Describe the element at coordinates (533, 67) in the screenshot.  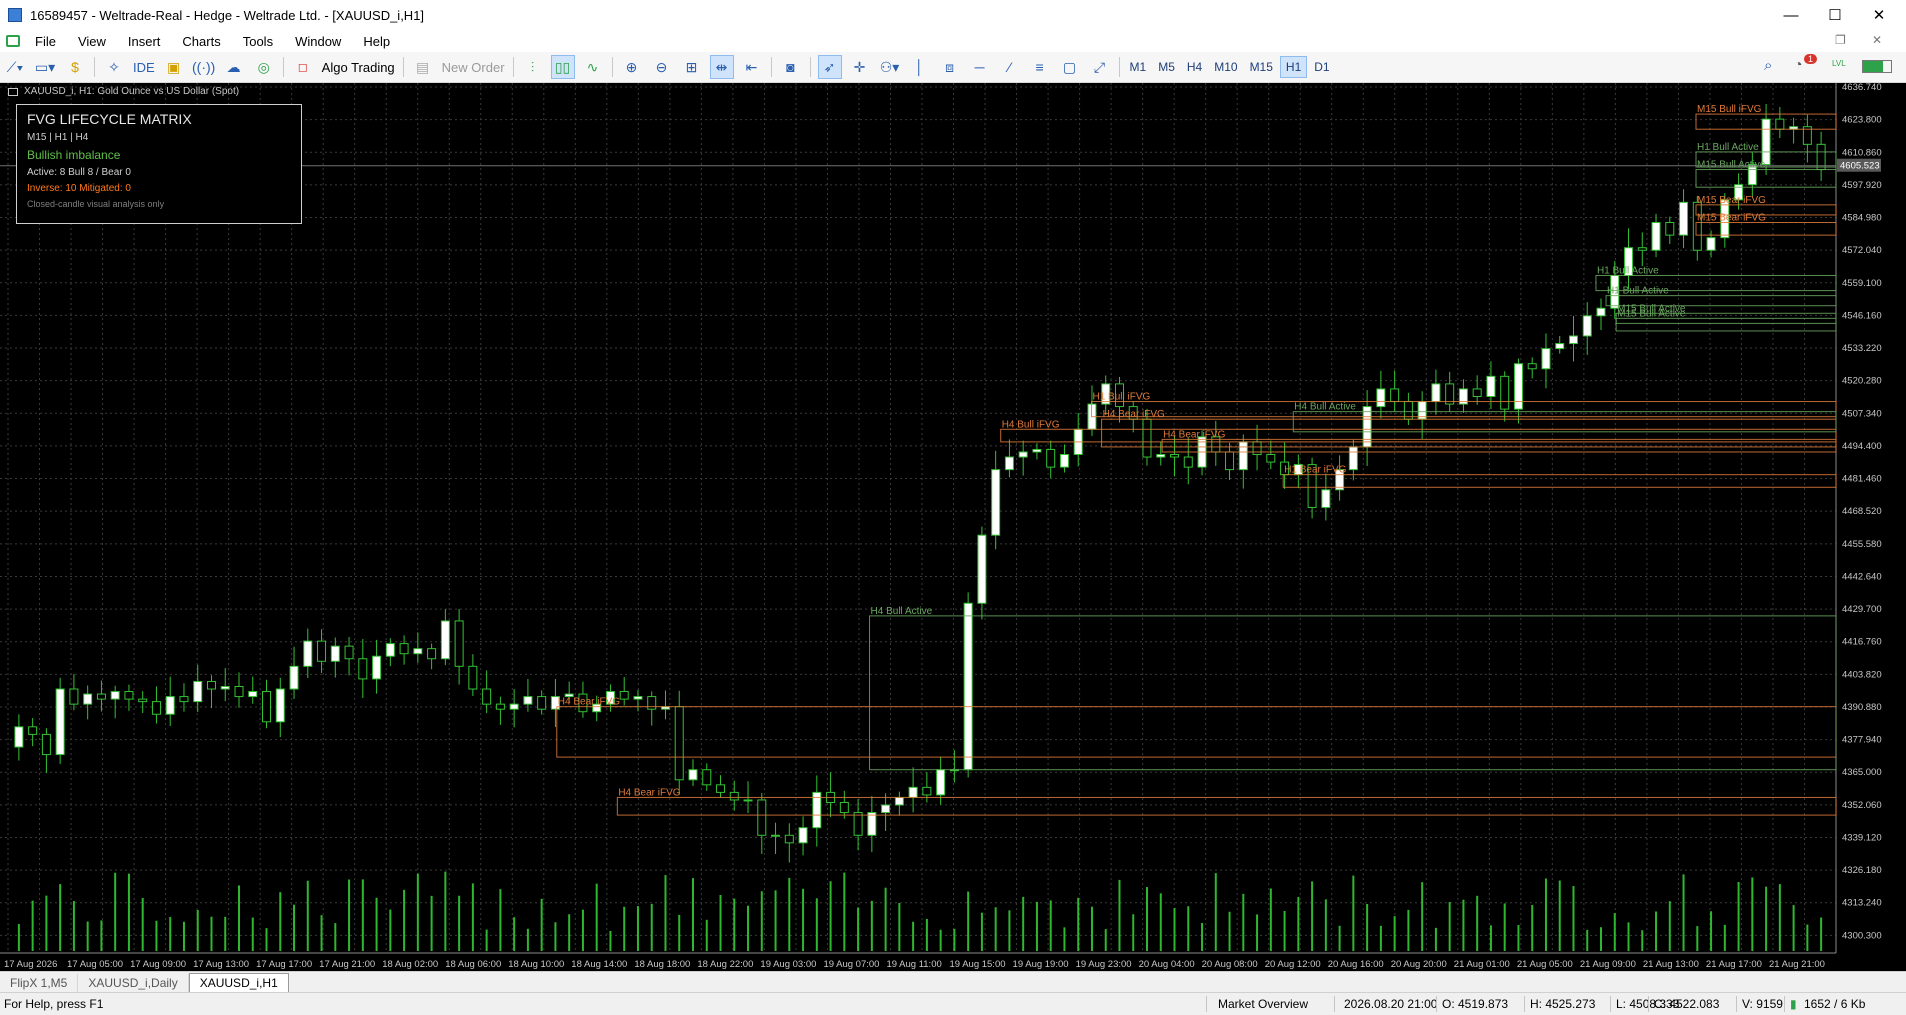
I see `bar-chart-icon: ⫶` at that location.